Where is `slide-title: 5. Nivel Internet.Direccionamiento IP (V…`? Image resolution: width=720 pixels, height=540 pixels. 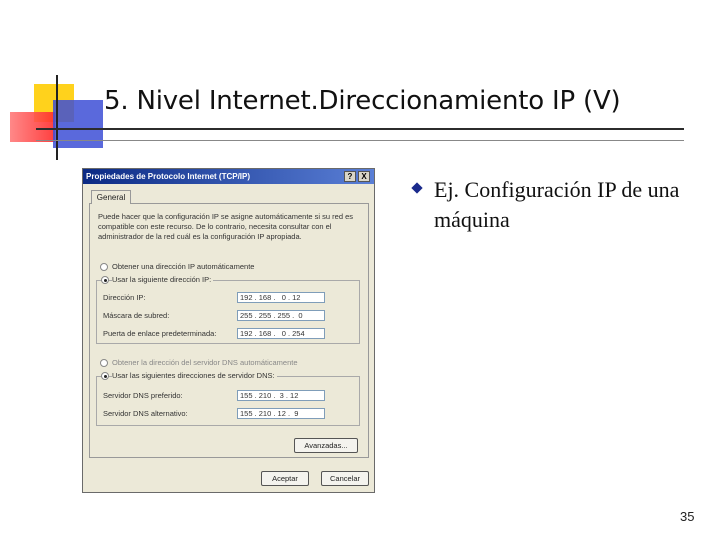 slide-title: 5. Nivel Internet.Direccionamiento IP (V… is located at coordinates (362, 101).